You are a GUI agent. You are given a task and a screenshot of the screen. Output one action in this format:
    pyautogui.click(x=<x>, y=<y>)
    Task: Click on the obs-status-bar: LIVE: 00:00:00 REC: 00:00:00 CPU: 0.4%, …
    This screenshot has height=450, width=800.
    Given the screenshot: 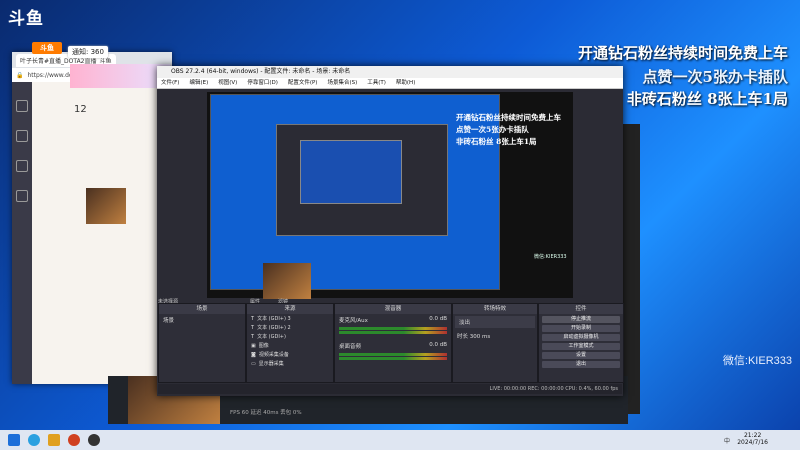 What is the action you would take?
    pyautogui.click(x=390, y=389)
    